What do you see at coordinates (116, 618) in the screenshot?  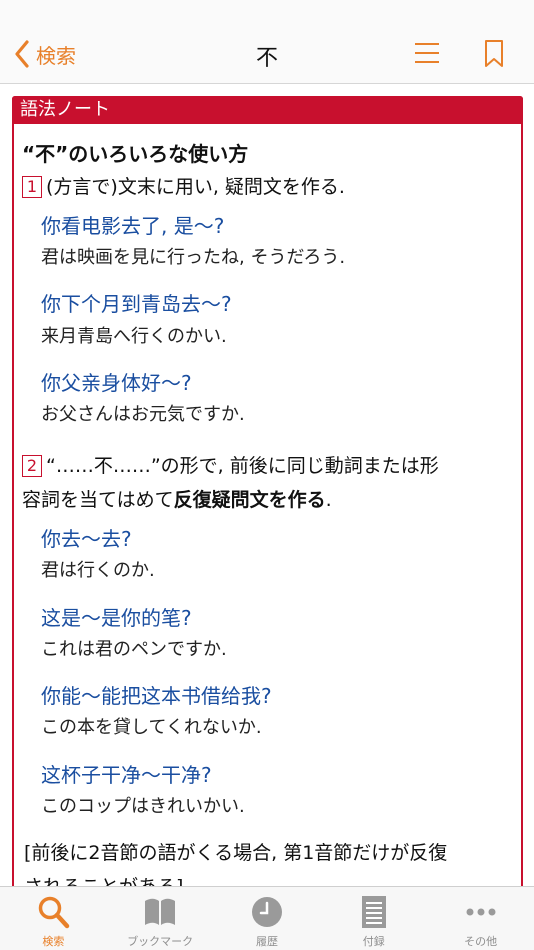 I see `example-chinese: 这是～是你的笔?` at bounding box center [116, 618].